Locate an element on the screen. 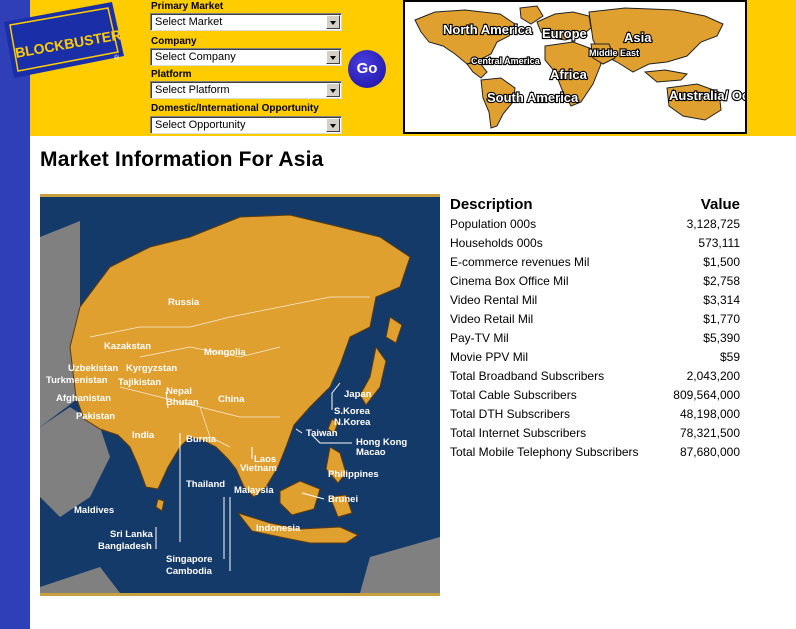 Image resolution: width=796 pixels, height=629 pixels. label-bangladesh: Bangladesh is located at coordinates (125, 546).